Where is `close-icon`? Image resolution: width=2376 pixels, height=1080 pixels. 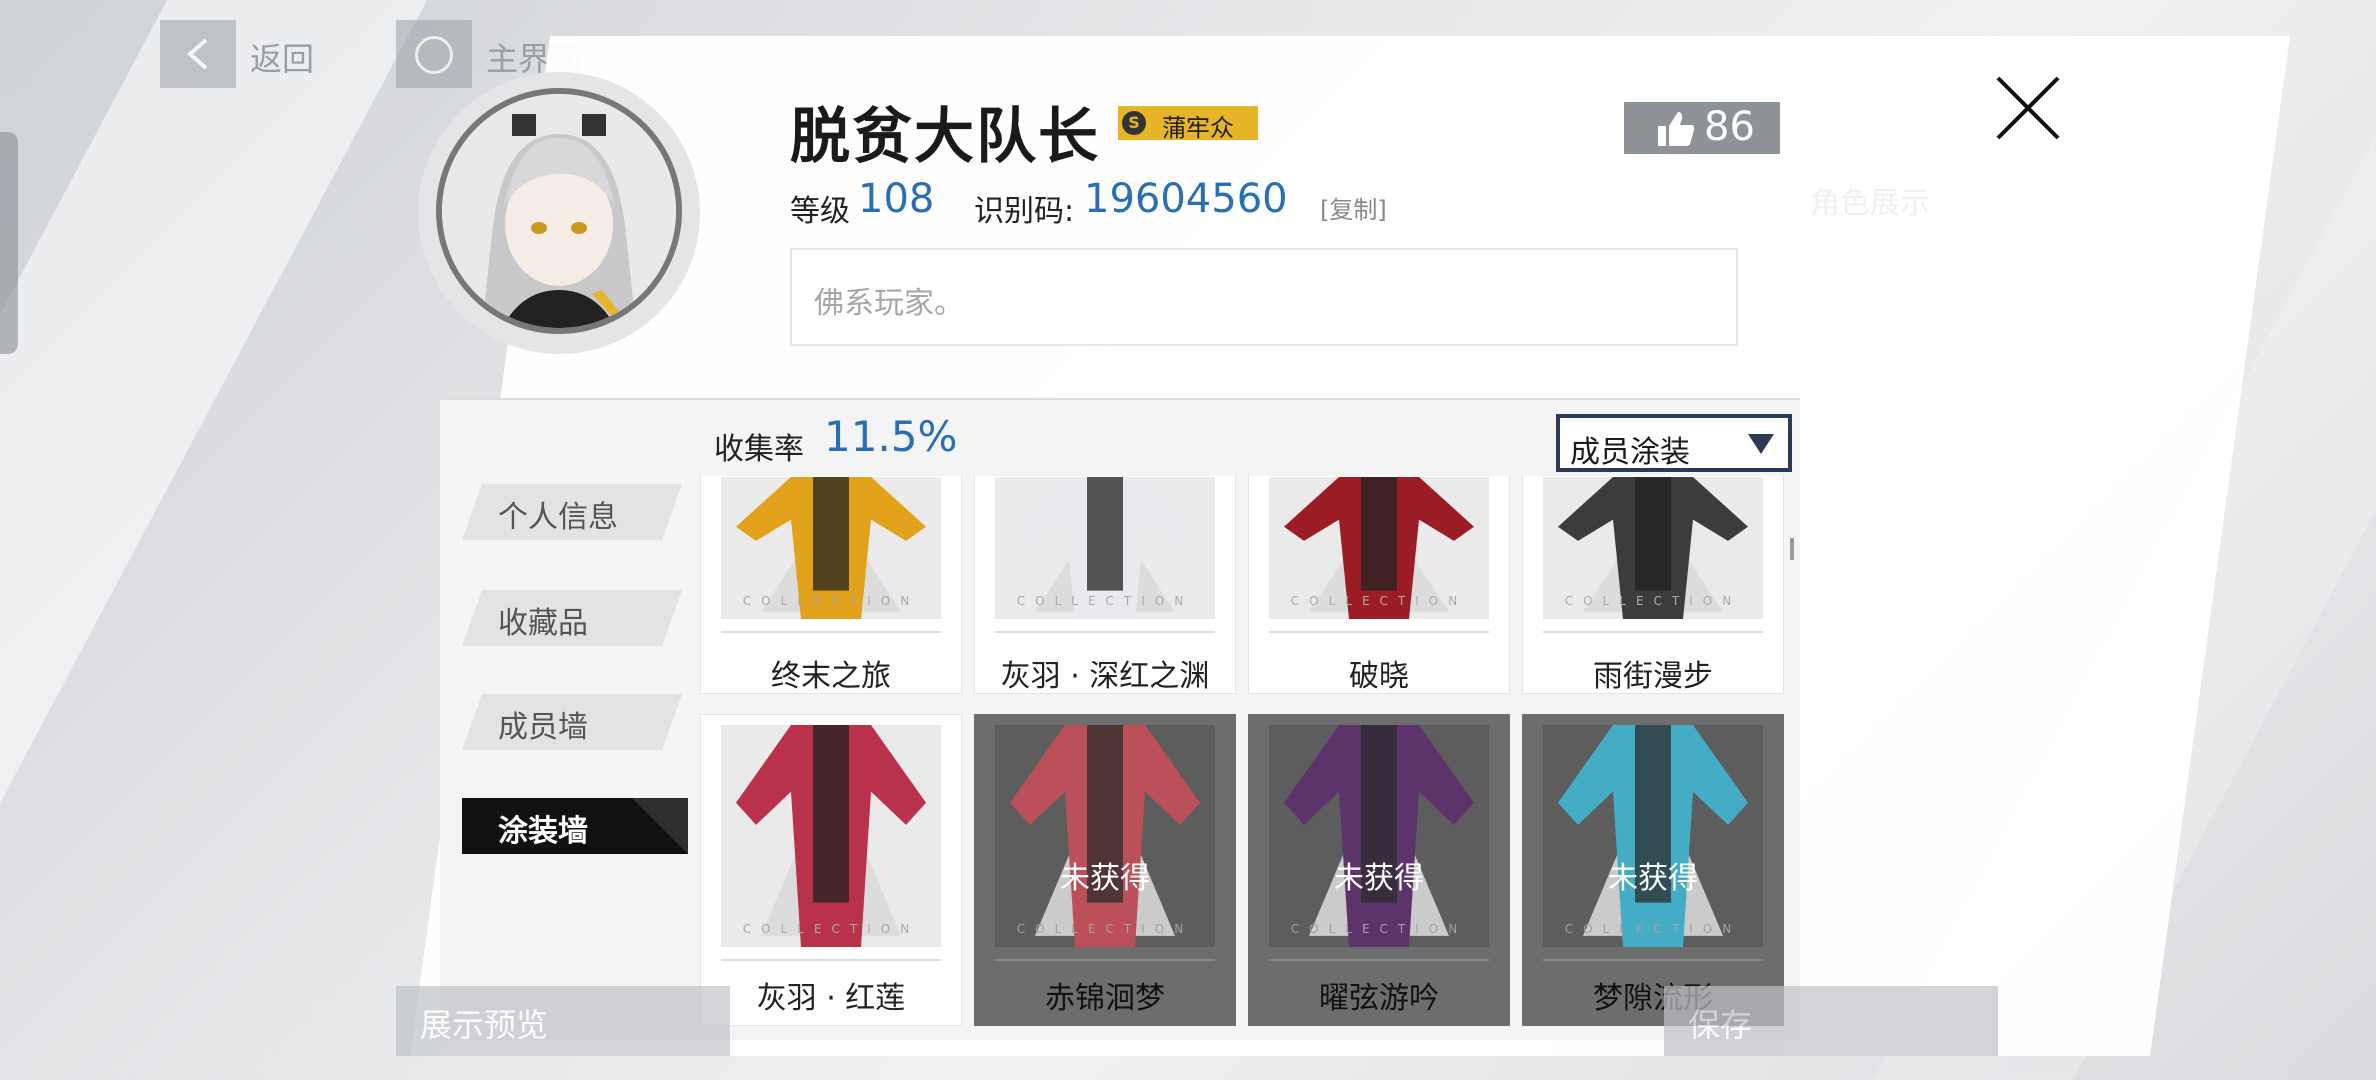
close-icon is located at coordinates (2028, 108).